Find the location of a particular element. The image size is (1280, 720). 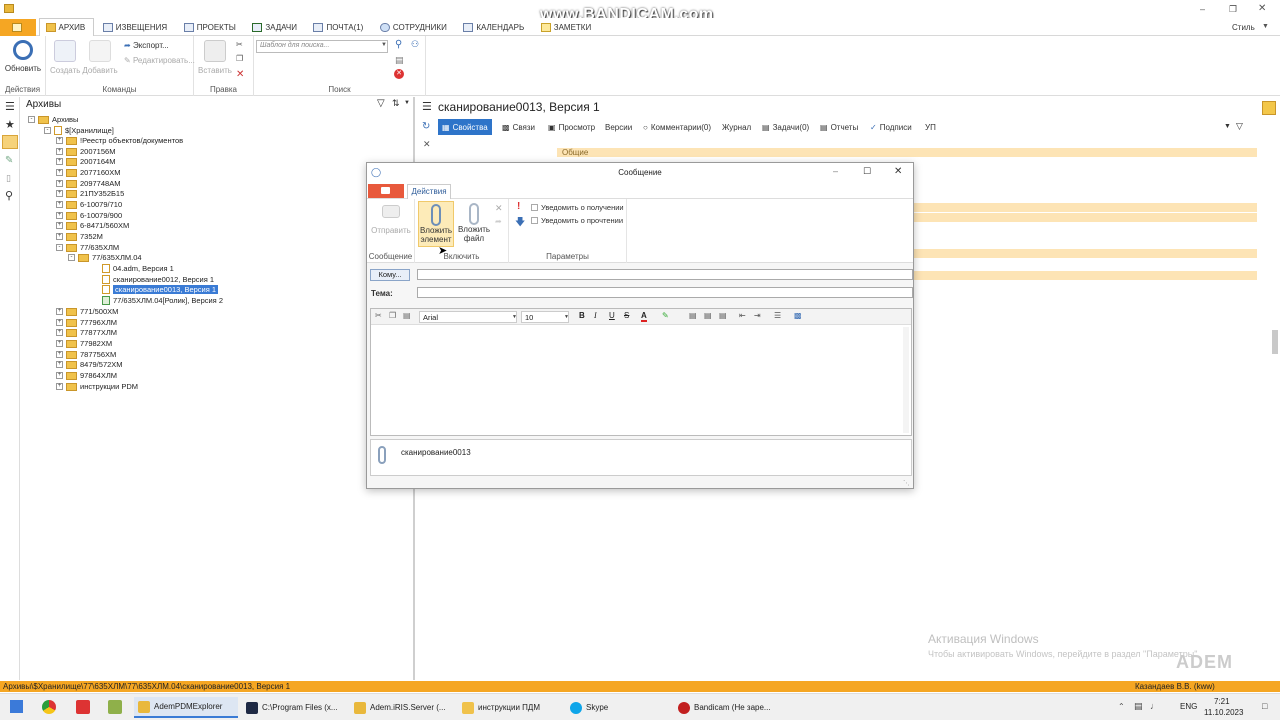

search-dropdown-icon: ▼ is located at coordinates (384, 45).